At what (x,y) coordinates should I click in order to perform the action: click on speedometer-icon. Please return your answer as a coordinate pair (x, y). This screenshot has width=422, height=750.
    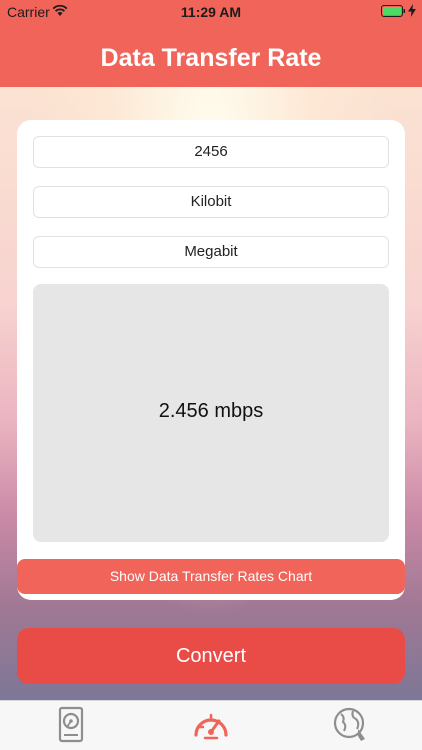
    Looking at the image, I should click on (211, 726).